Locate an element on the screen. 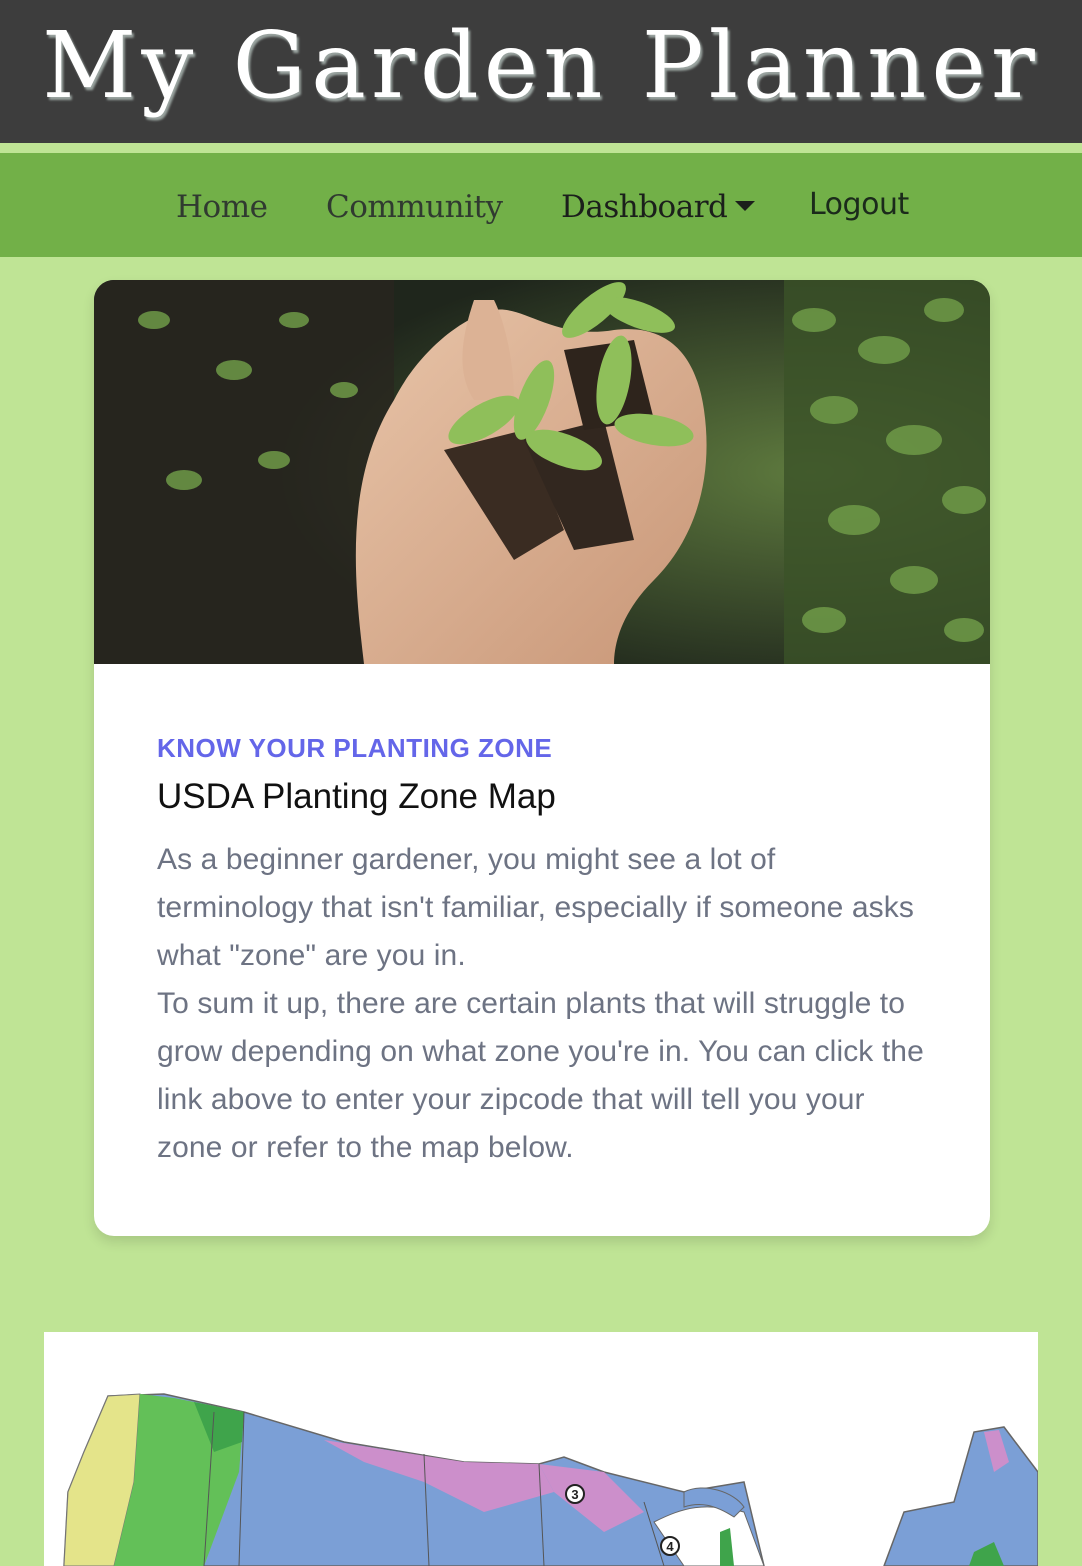 This screenshot has height=1566, width=1082. zone-label-3: 3 is located at coordinates (574, 1494).